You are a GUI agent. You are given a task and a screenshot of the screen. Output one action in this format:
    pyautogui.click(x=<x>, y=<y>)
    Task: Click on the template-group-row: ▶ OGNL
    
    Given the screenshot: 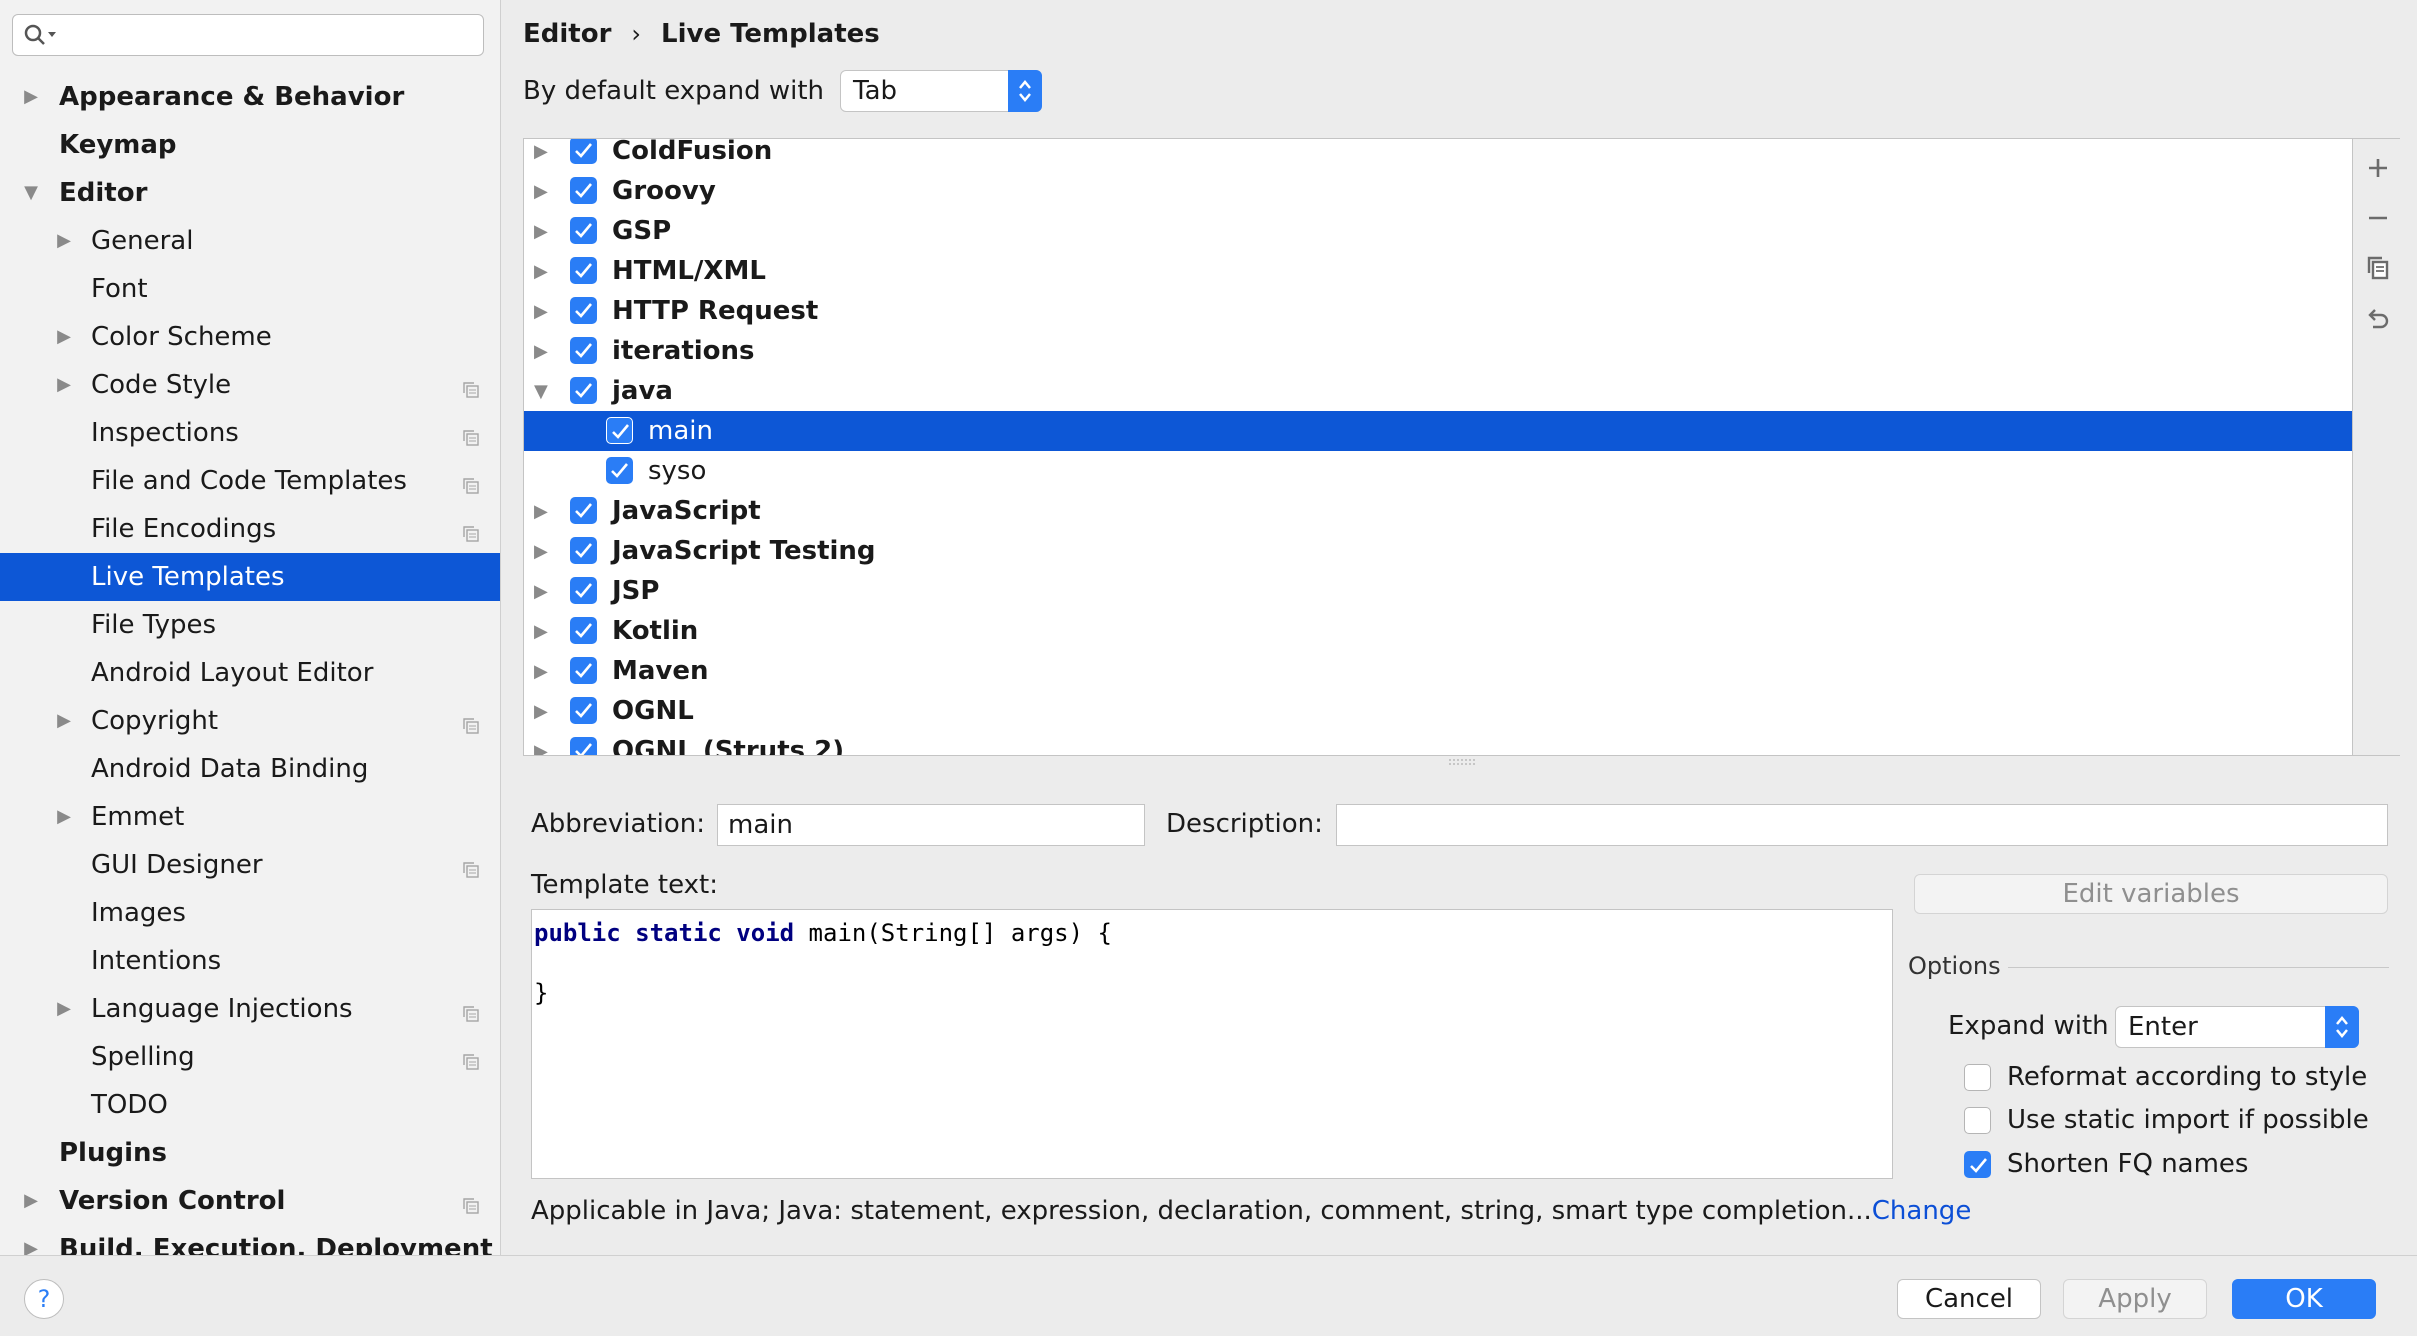 What is the action you would take?
    pyautogui.click(x=1438, y=711)
    